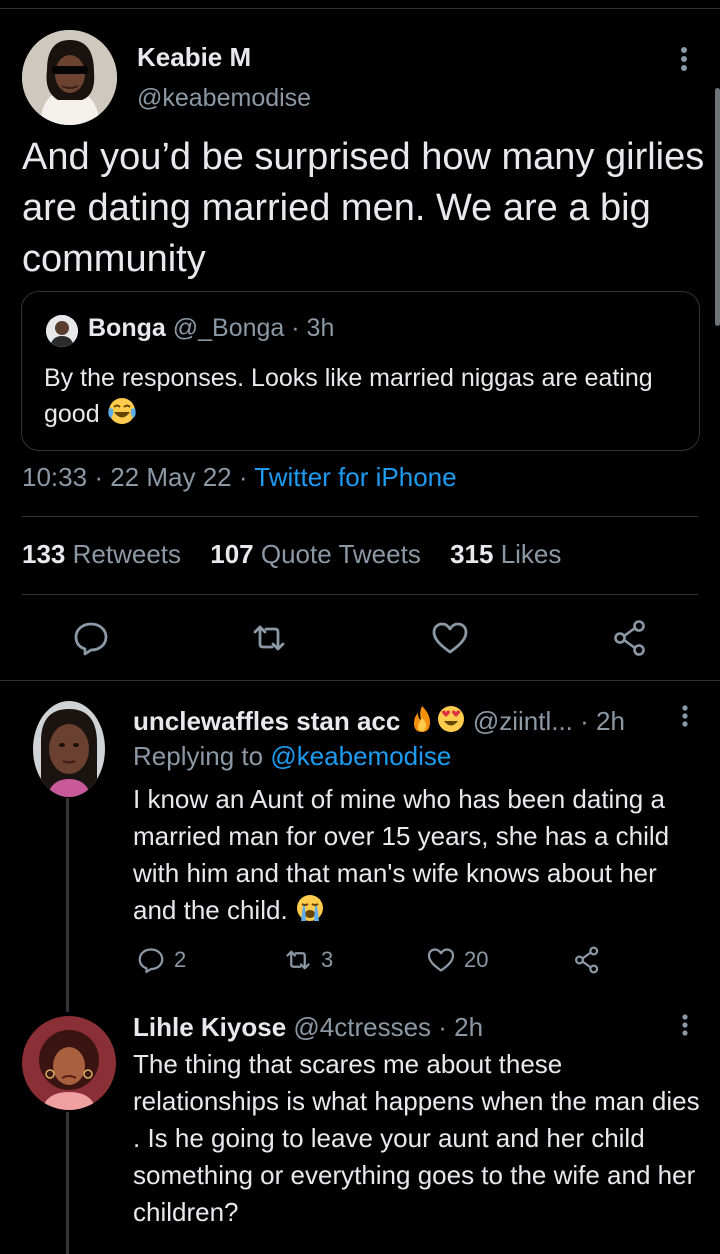 The width and height of the screenshot is (720, 1254). Describe the element at coordinates (69, 77) in the screenshot. I see `author-avatar` at that location.